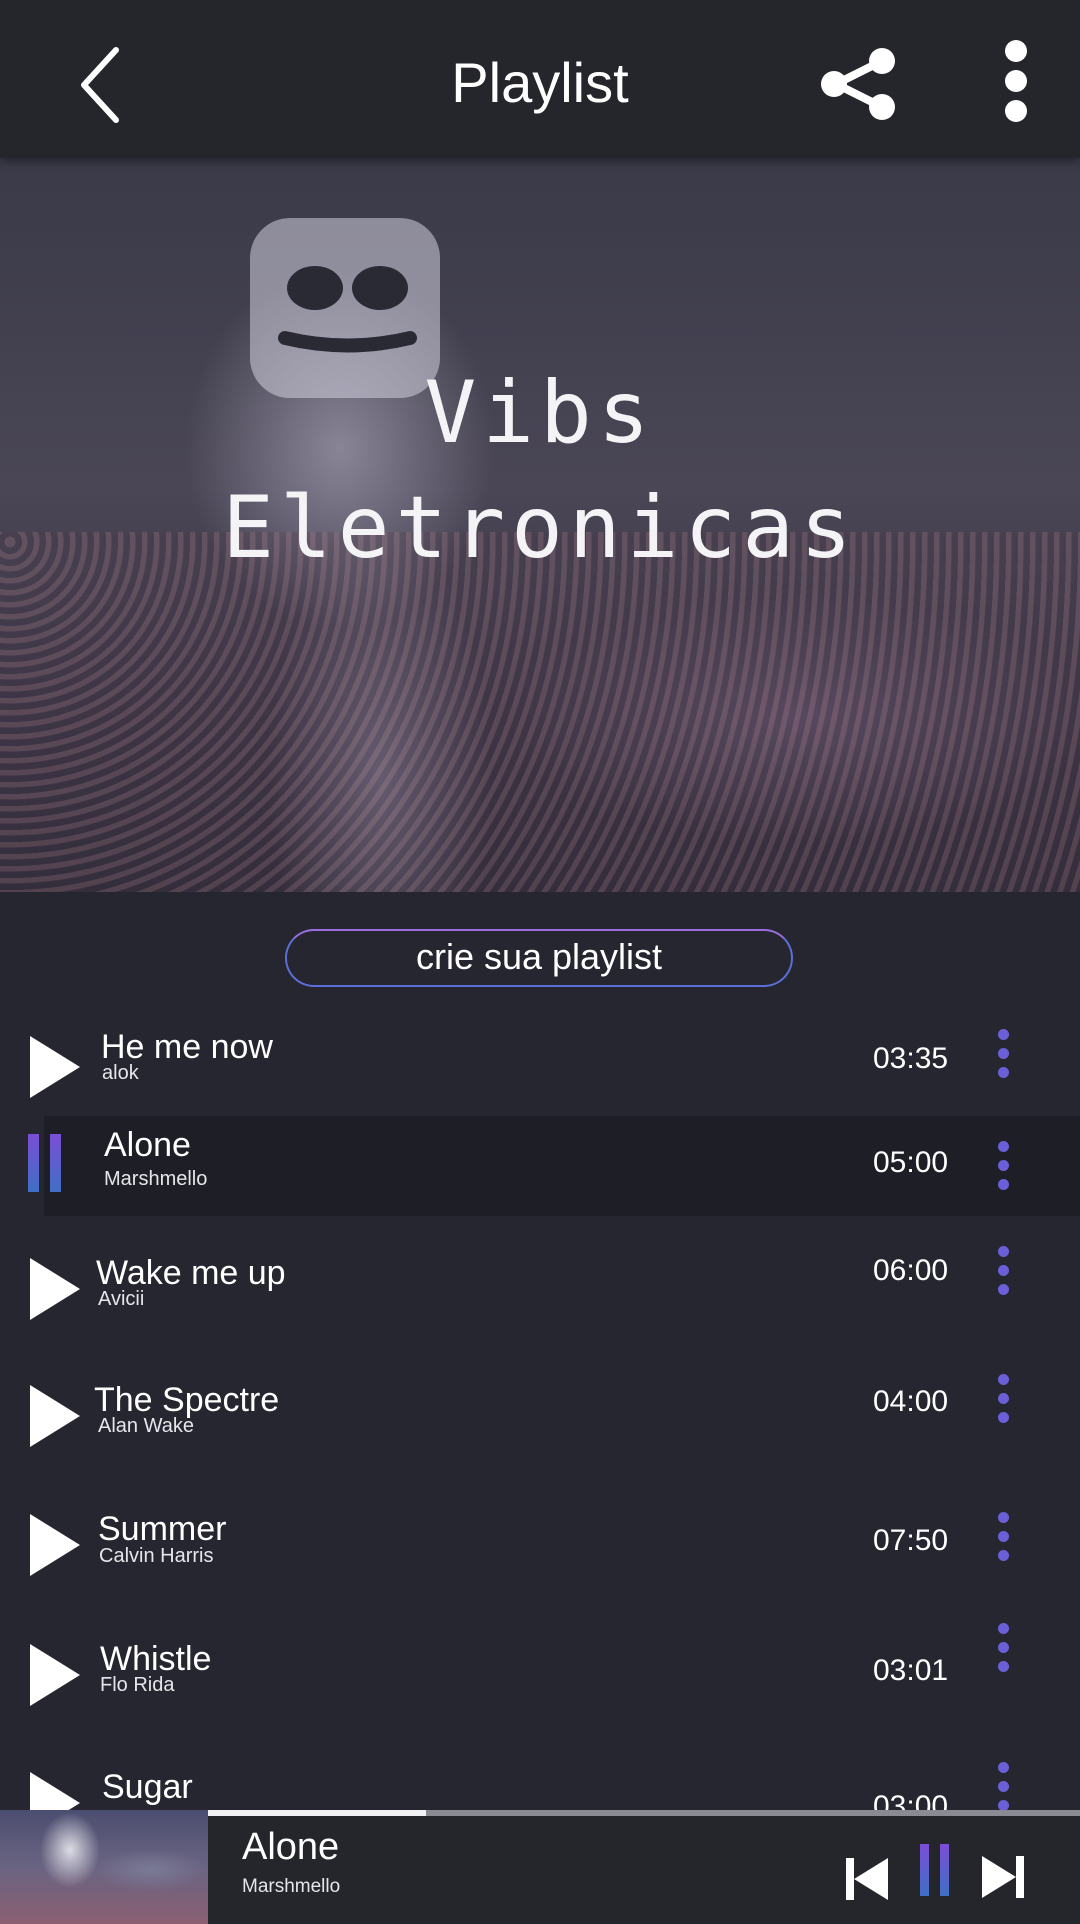  What do you see at coordinates (120, 1073) in the screenshot?
I see `track-artist: alok` at bounding box center [120, 1073].